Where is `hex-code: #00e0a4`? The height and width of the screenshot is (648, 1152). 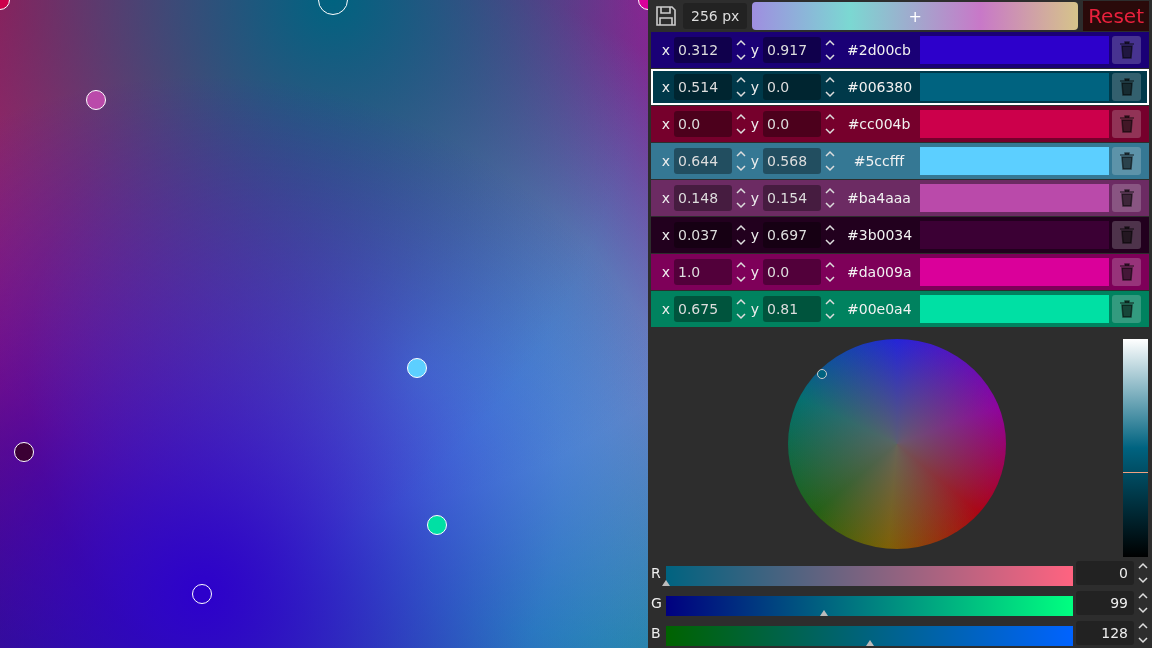
hex-code: #00e0a4 is located at coordinates (879, 309).